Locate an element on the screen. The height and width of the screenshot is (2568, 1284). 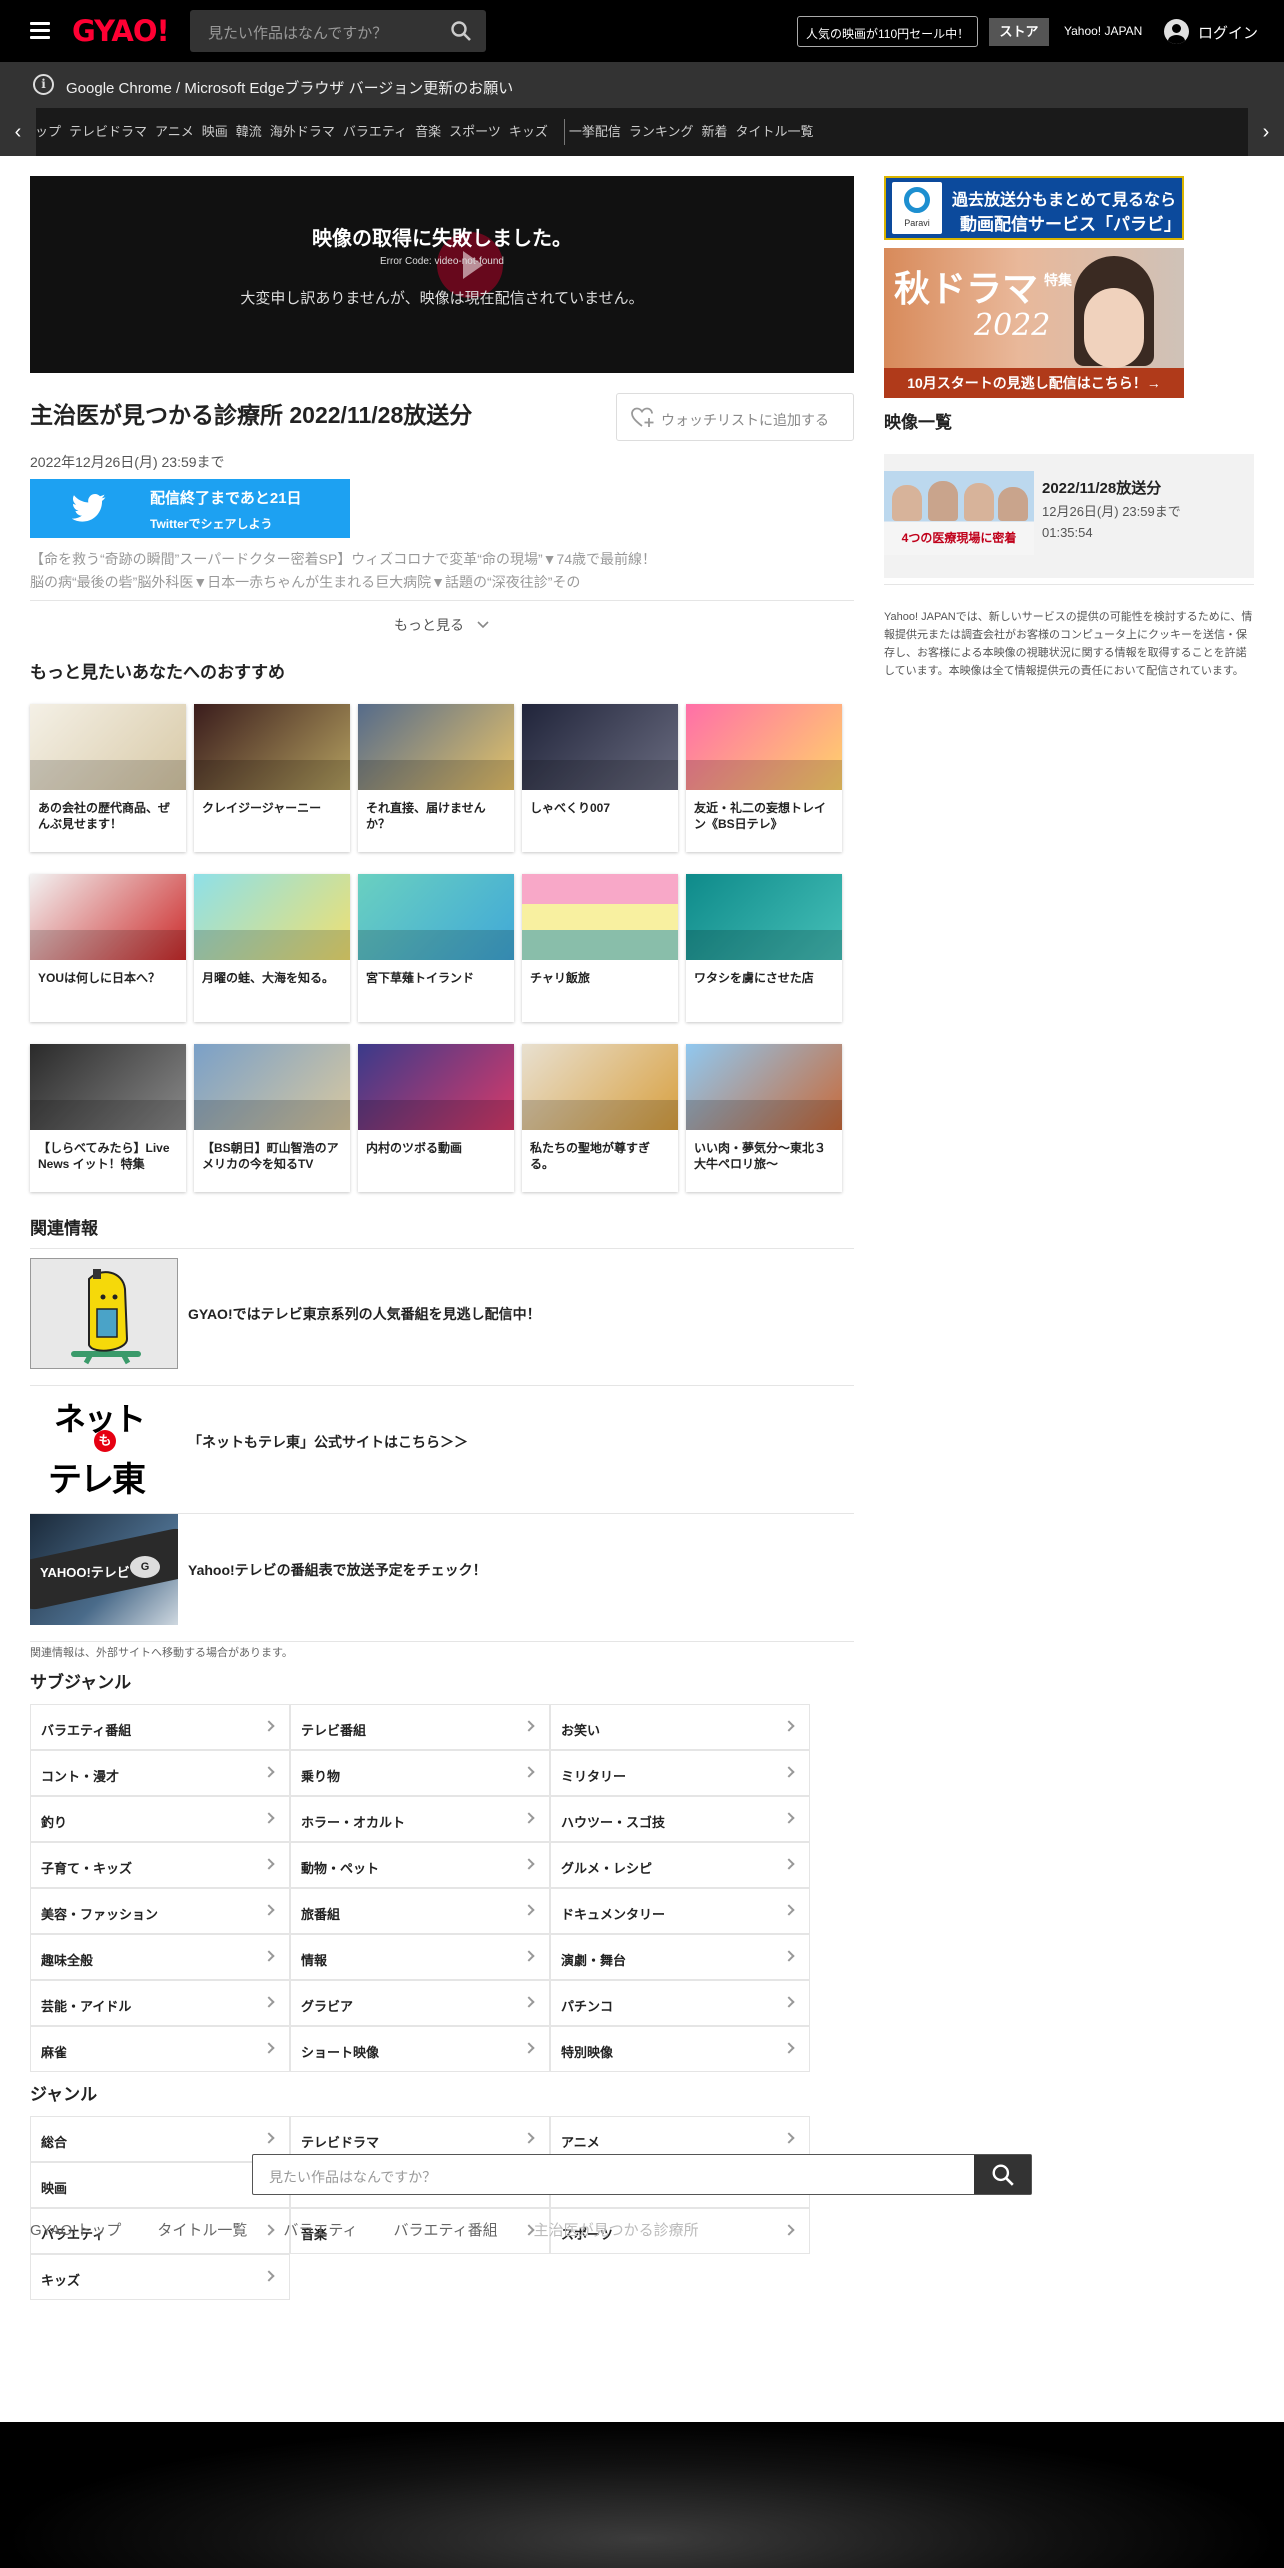
recommend-card: しゃべくり007 is located at coordinates (600, 778).